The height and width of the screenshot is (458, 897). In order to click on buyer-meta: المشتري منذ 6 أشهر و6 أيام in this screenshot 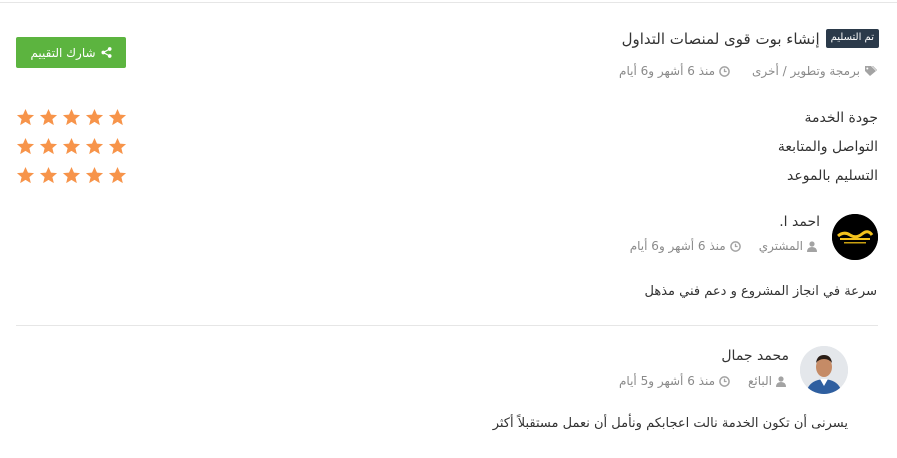, I will do `click(723, 246)`.